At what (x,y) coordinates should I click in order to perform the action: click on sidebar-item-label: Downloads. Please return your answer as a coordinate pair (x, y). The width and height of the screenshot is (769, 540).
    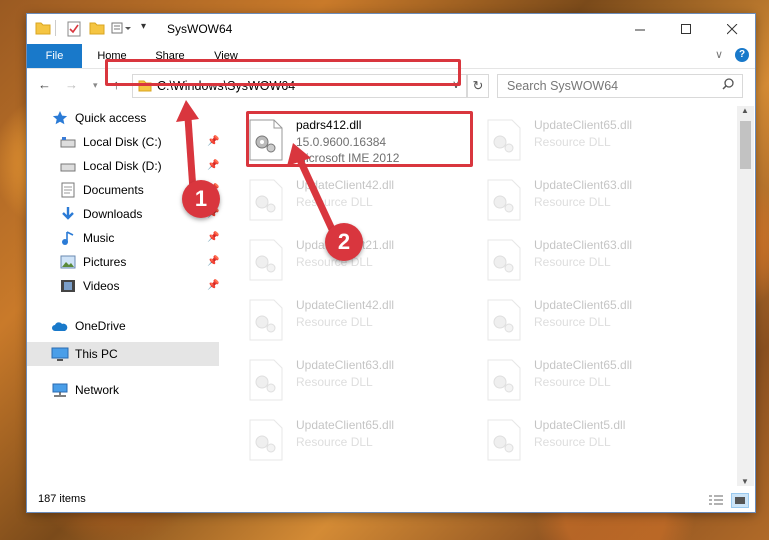
    Looking at the image, I should click on (113, 214).